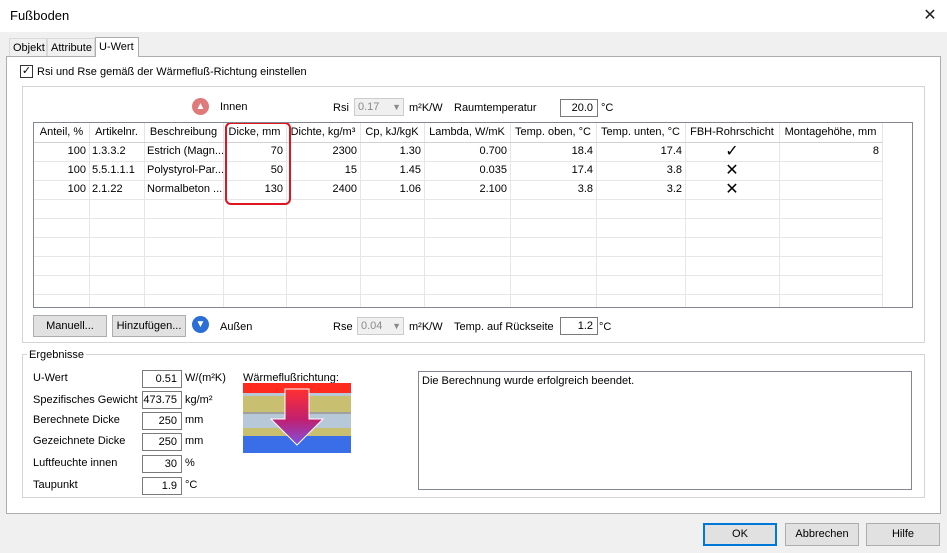 The height and width of the screenshot is (553, 947). I want to click on window-title: Fußboden, so click(40, 15).